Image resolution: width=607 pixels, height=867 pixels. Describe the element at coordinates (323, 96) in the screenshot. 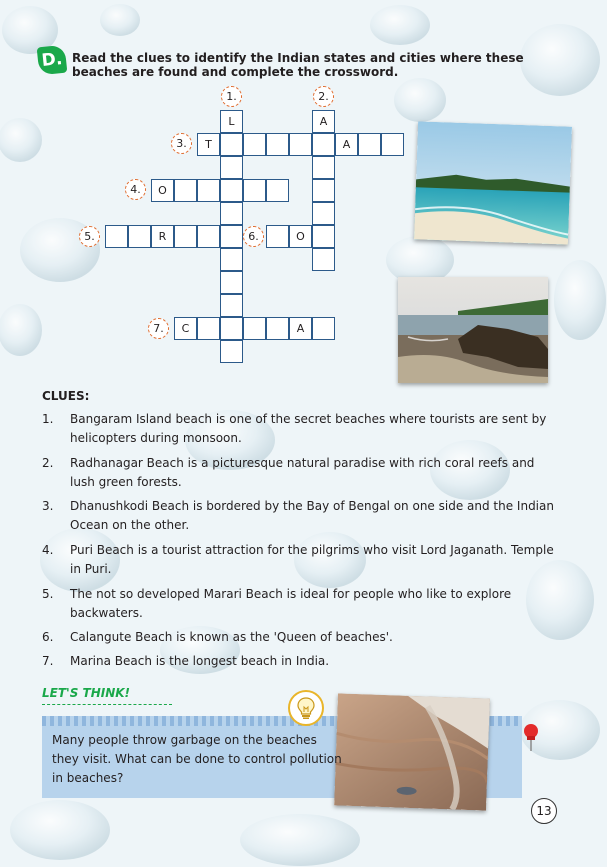

I see `clue-number-2: 2.` at that location.